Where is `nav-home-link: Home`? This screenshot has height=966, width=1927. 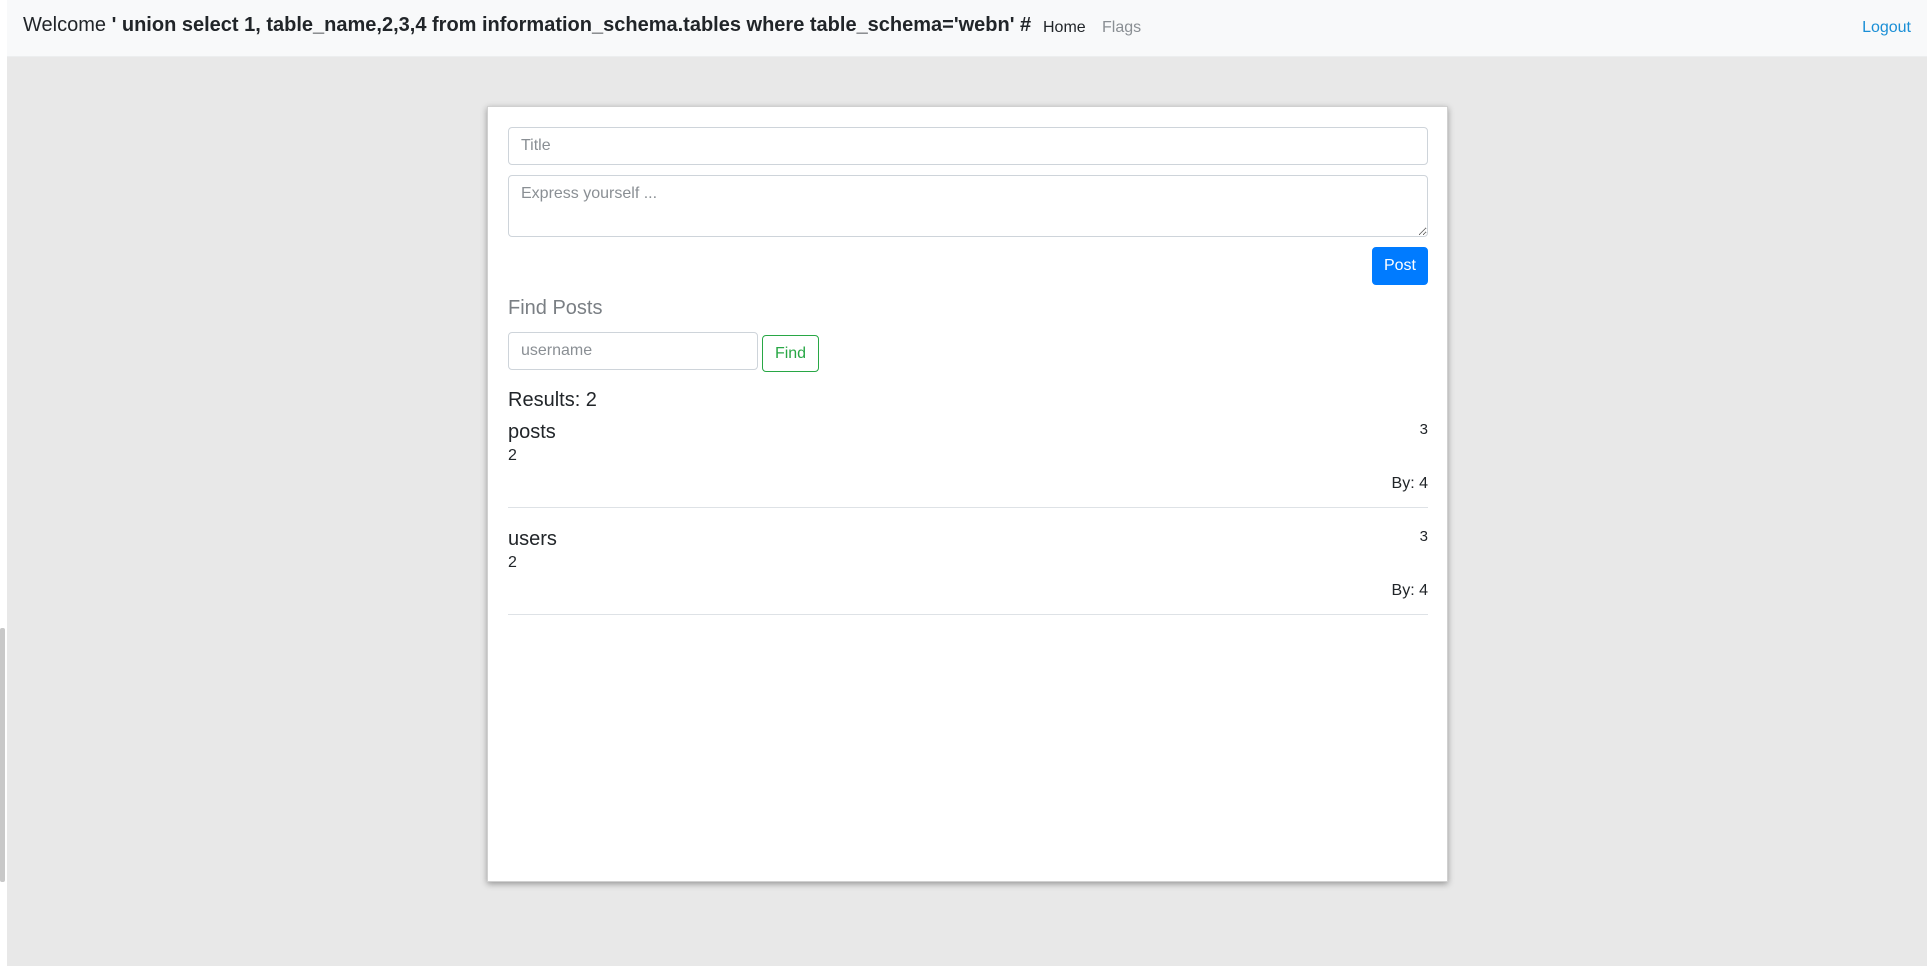
nav-home-link: Home is located at coordinates (1064, 28).